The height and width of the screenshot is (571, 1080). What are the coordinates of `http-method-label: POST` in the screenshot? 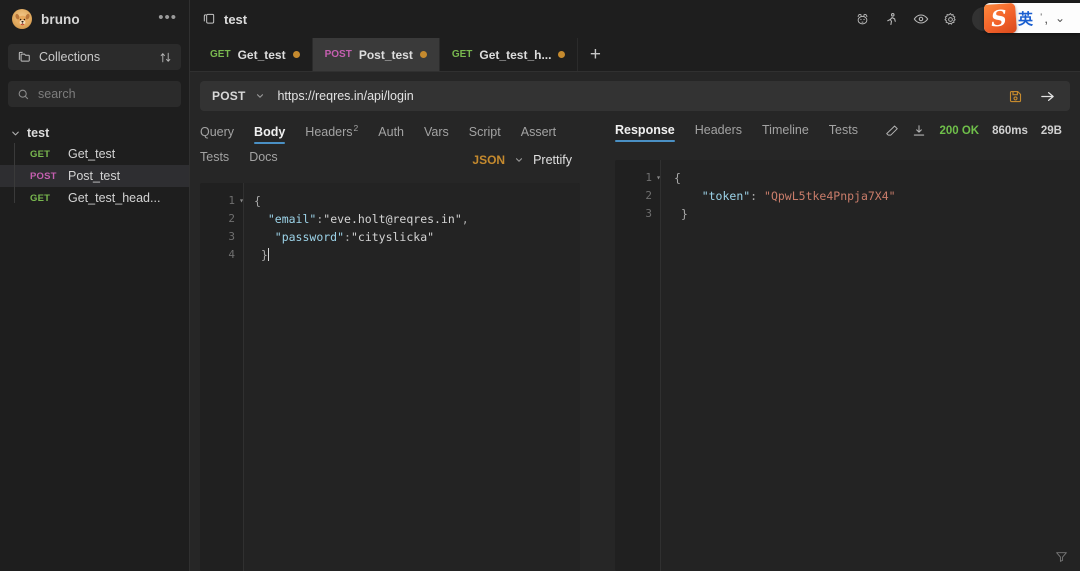 It's located at (228, 96).